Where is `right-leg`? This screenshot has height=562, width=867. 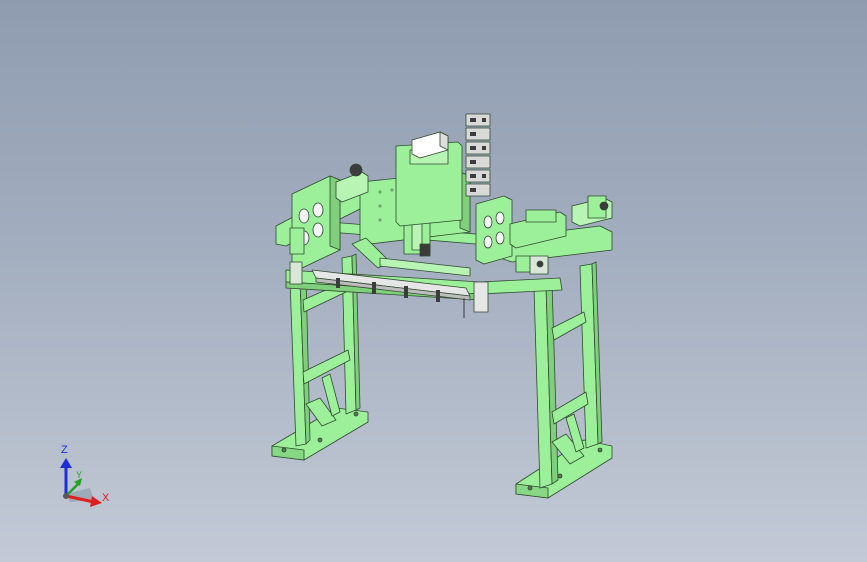
right-leg is located at coordinates (564, 380).